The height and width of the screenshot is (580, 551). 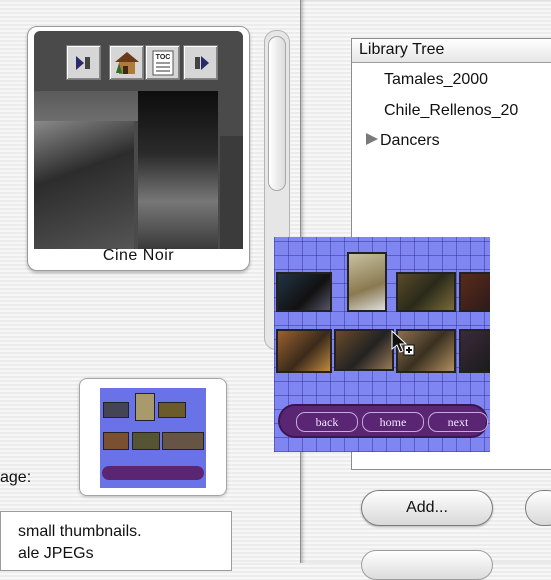 I want to click on theme-name: Cine Noir, so click(x=138, y=255).